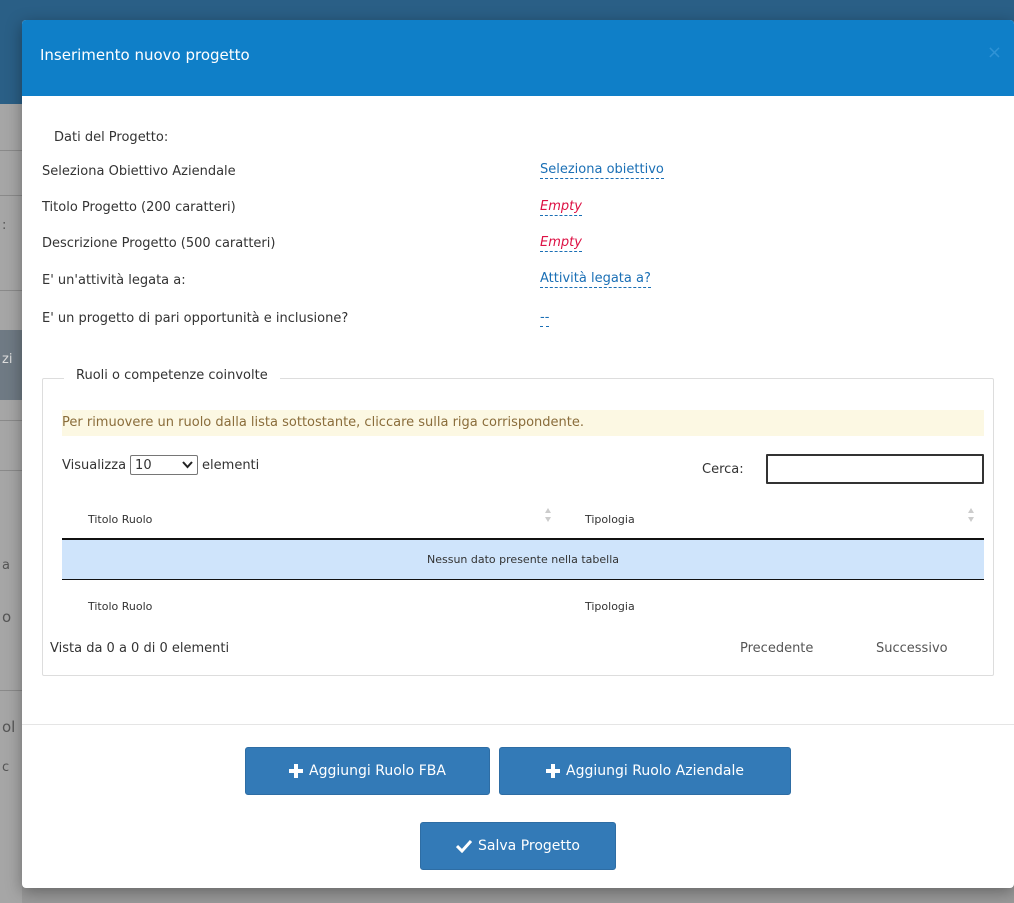  I want to click on modal-footer-divider, so click(518, 724).